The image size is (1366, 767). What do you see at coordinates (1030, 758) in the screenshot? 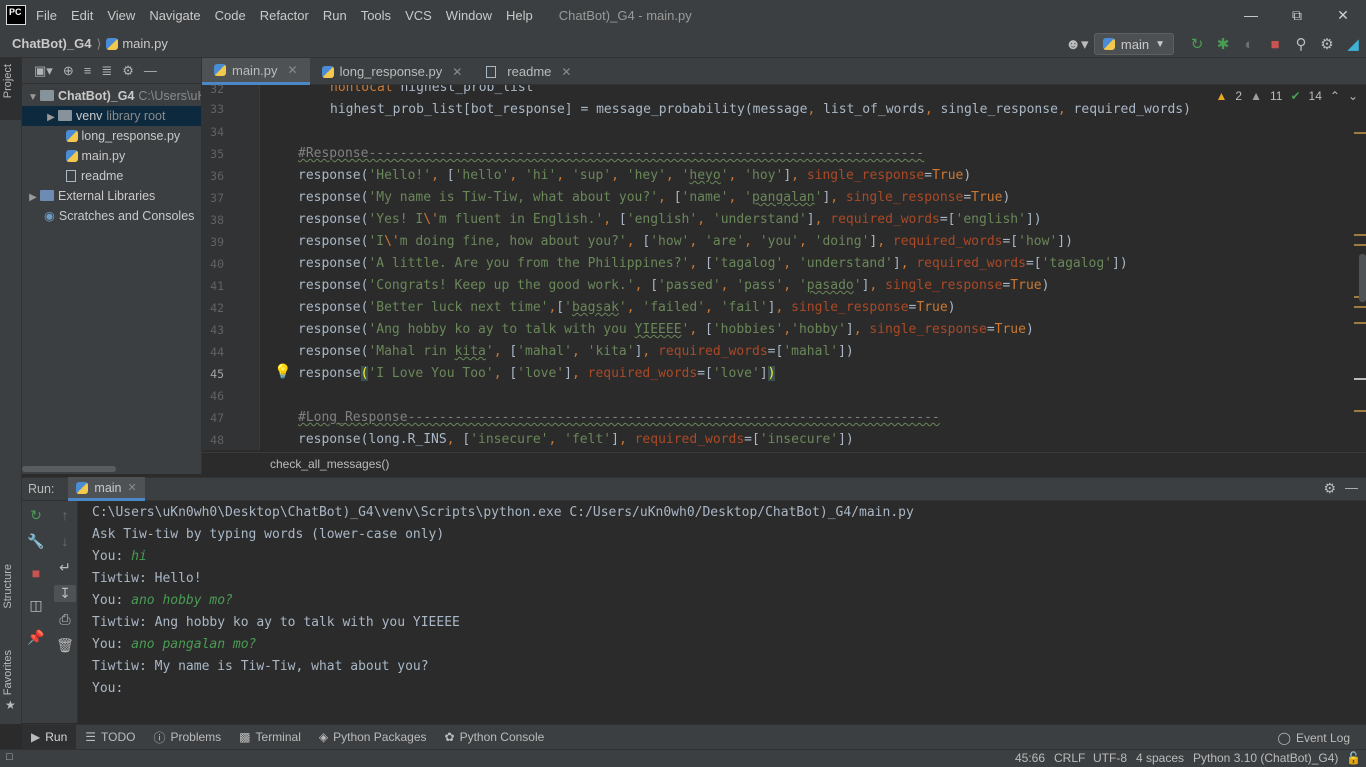
I see `caret-position: 45:66` at bounding box center [1030, 758].